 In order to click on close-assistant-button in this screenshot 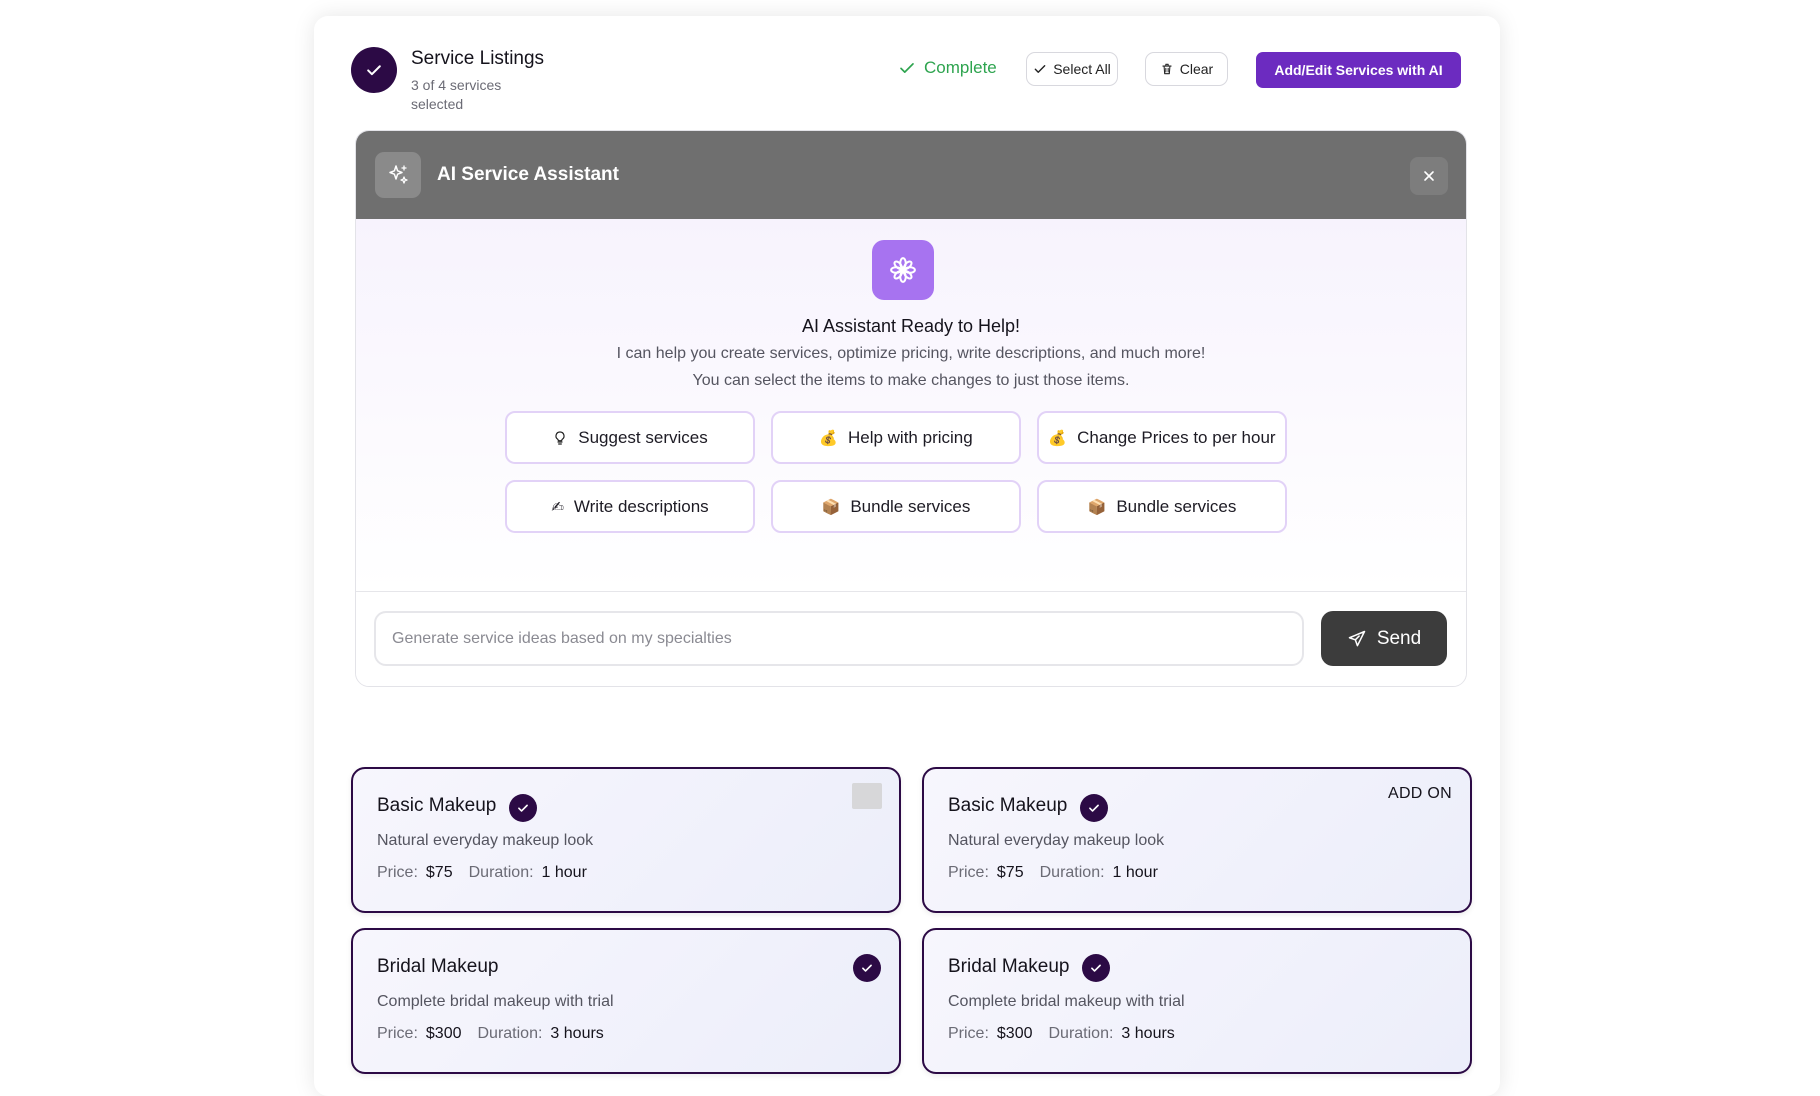, I will do `click(1429, 176)`.